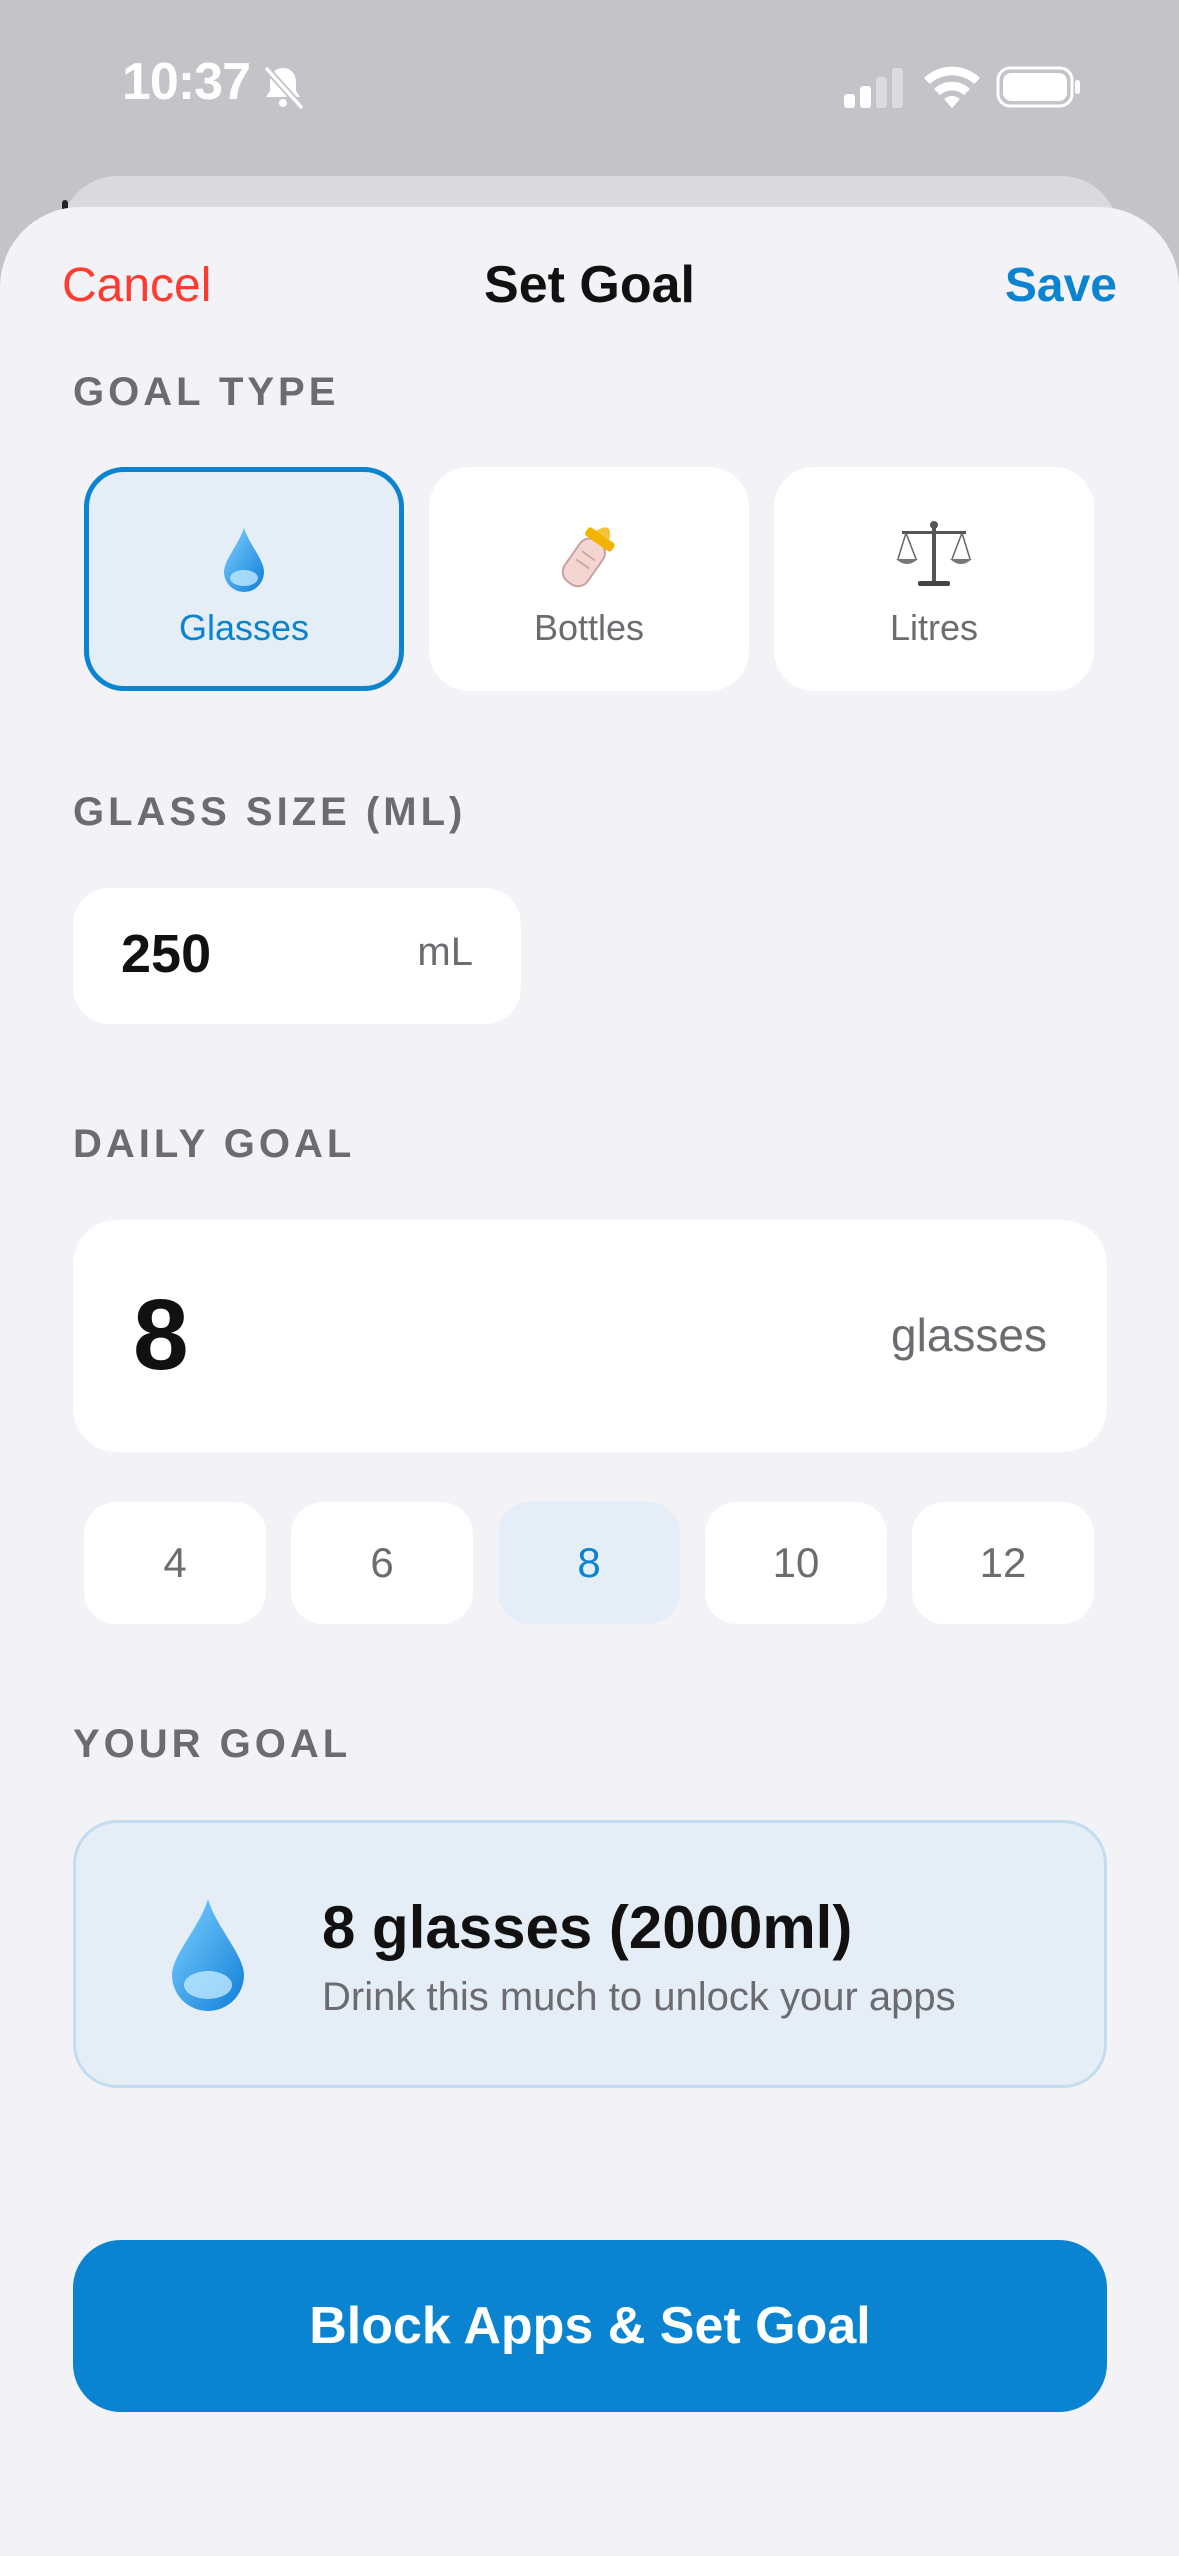 Image resolution: width=1179 pixels, height=2556 pixels. What do you see at coordinates (166, 954) in the screenshot?
I see `glass-size-value: 250` at bounding box center [166, 954].